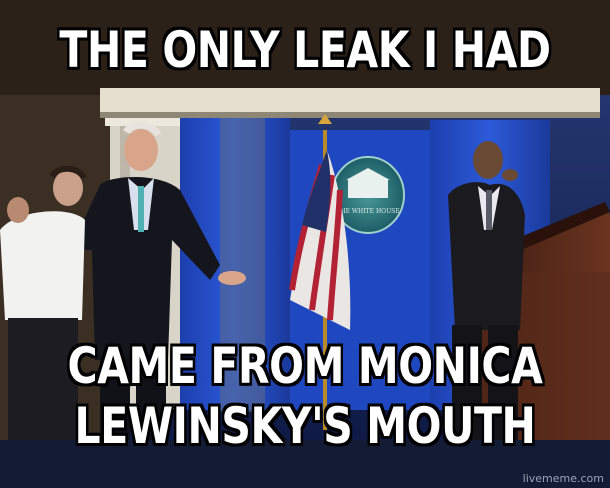  Describe the element at coordinates (367, 211) in the screenshot. I see `seal-text: THE WHITE HOUSE` at that location.